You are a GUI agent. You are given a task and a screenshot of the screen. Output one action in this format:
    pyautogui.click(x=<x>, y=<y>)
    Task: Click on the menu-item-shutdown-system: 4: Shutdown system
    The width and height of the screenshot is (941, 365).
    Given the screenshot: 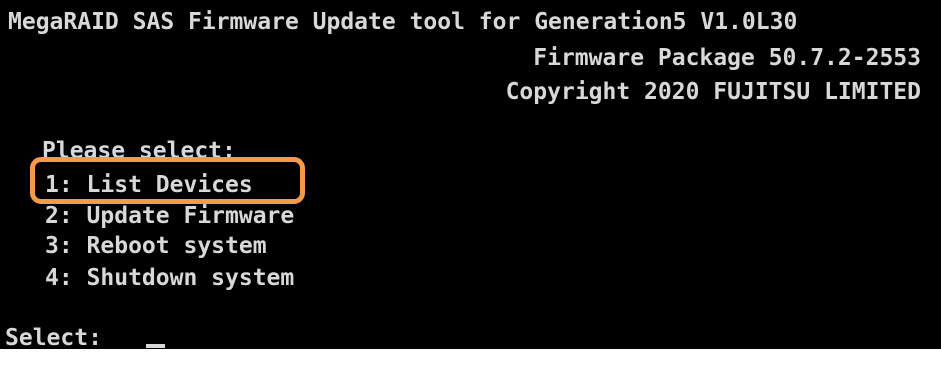 What is the action you would take?
    pyautogui.click(x=493, y=278)
    